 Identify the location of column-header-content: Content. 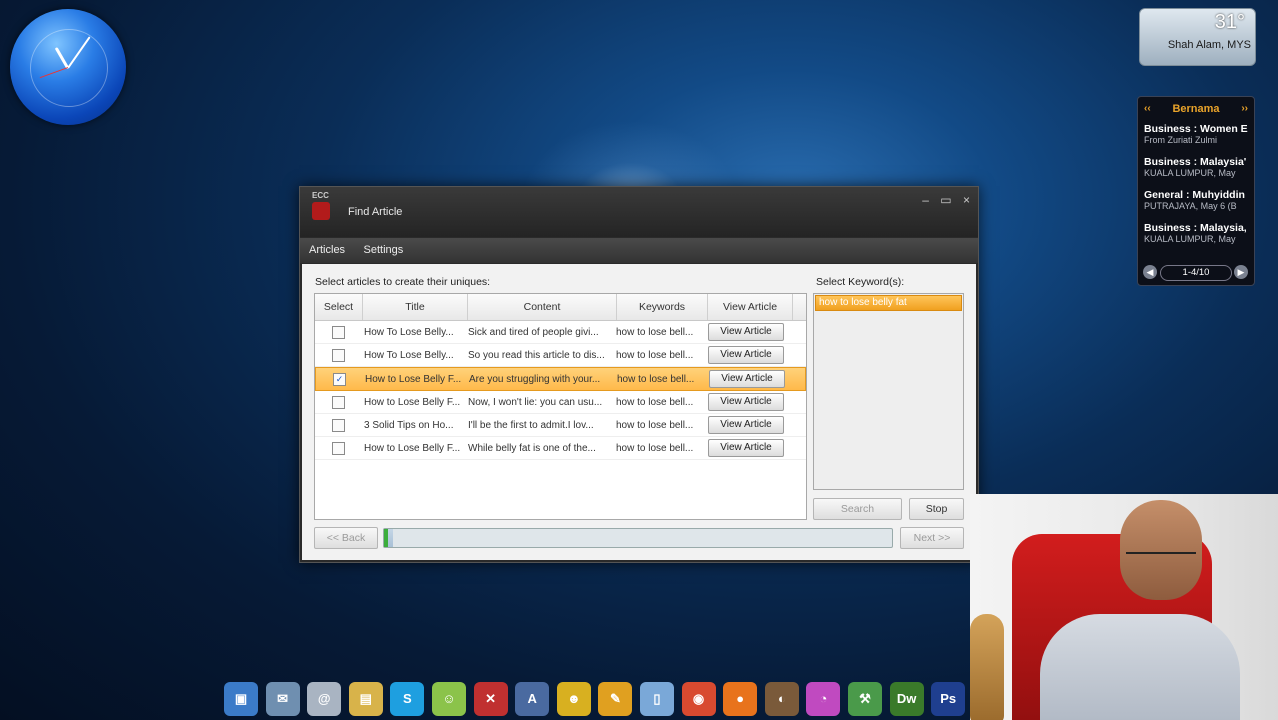
(542, 307).